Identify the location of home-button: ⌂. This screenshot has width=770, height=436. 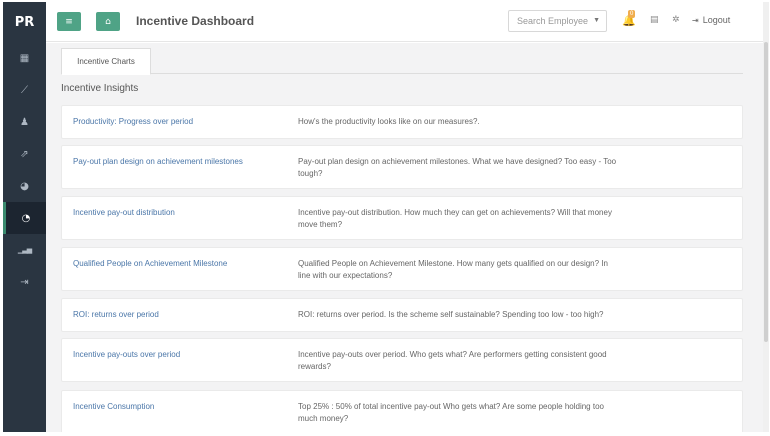
(108, 21).